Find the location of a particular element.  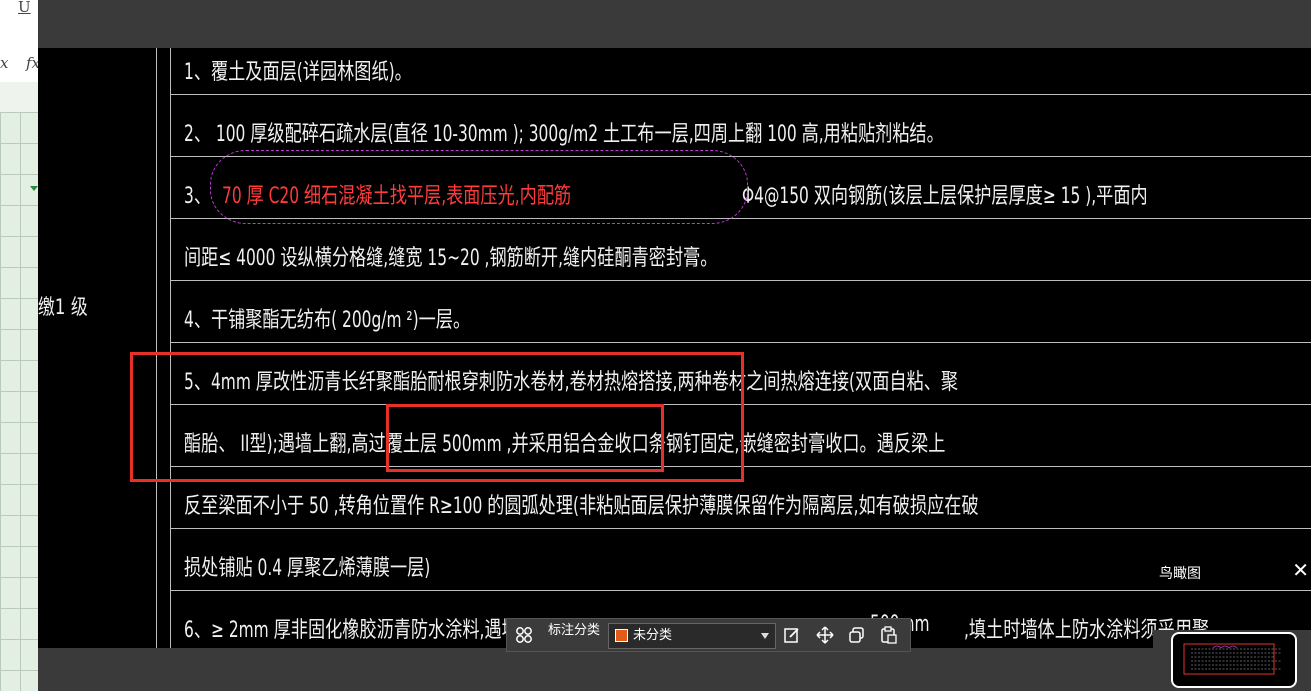

move-icon is located at coordinates (825, 635).